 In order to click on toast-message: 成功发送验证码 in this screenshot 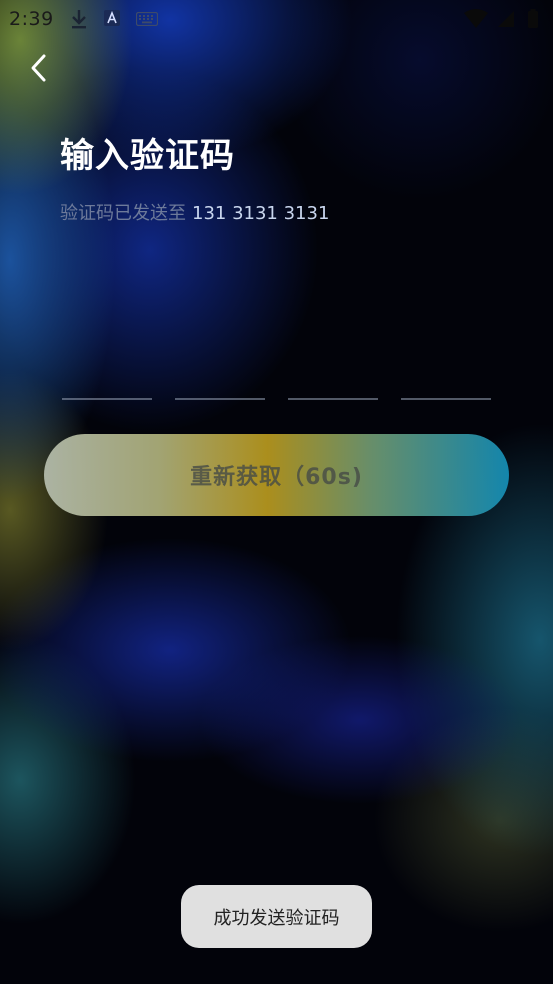, I will do `click(276, 918)`.